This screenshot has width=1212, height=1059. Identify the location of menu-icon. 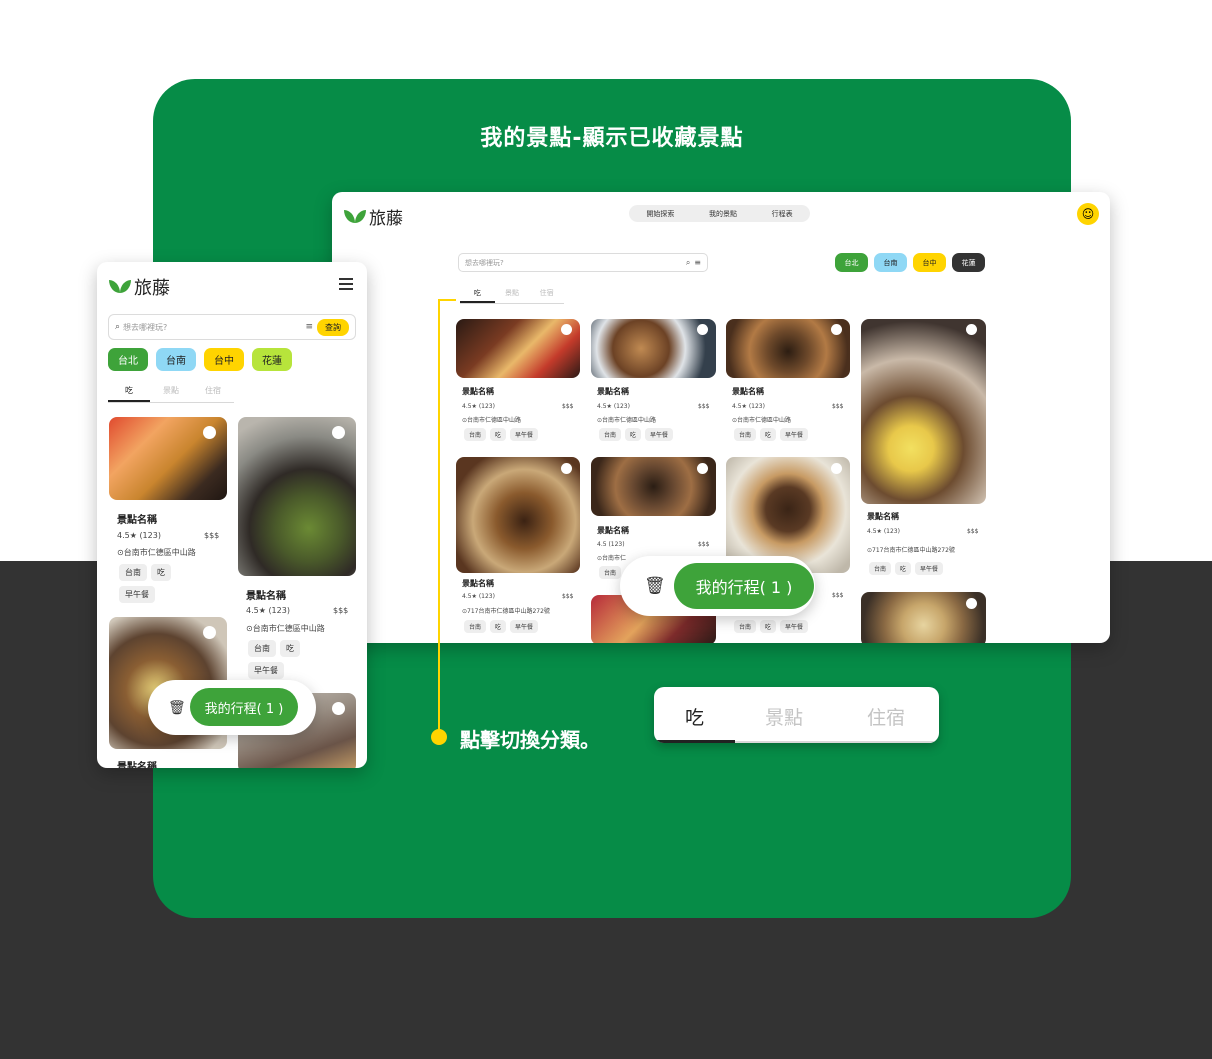
(346, 284).